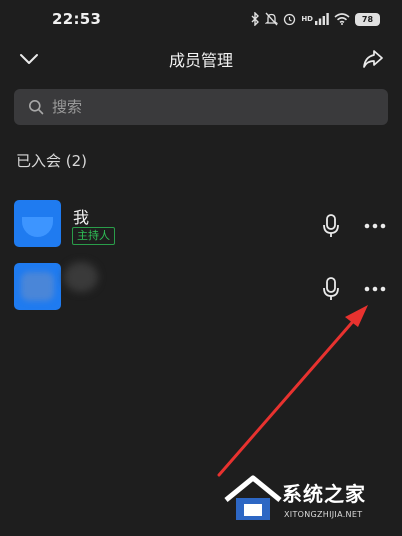  Describe the element at coordinates (201, 19) in the screenshot. I see `status-bar: 22:53 HD 78` at that location.